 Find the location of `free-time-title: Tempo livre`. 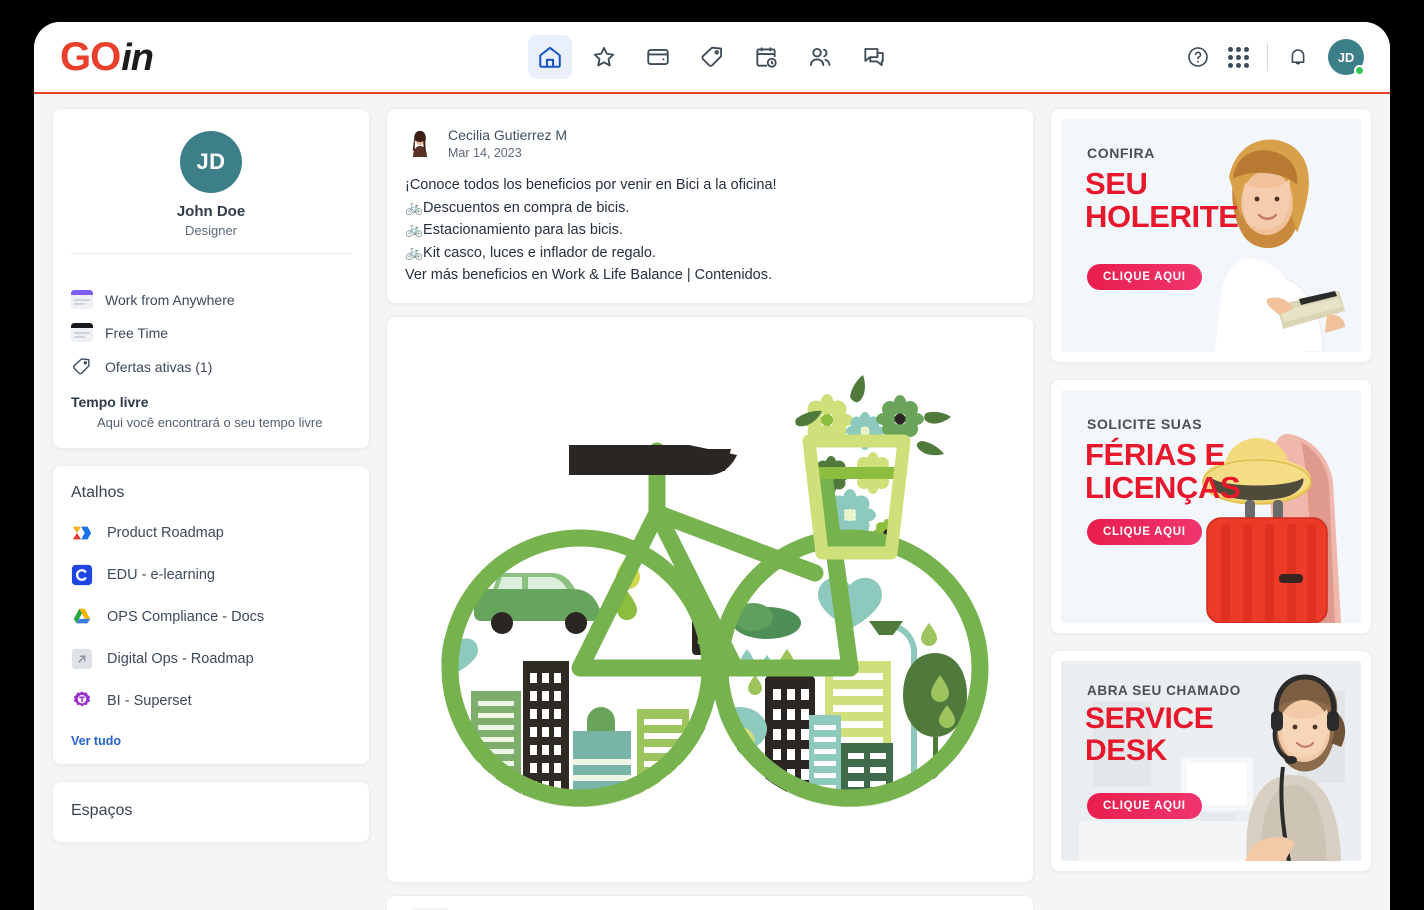

free-time-title: Tempo livre is located at coordinates (110, 402).